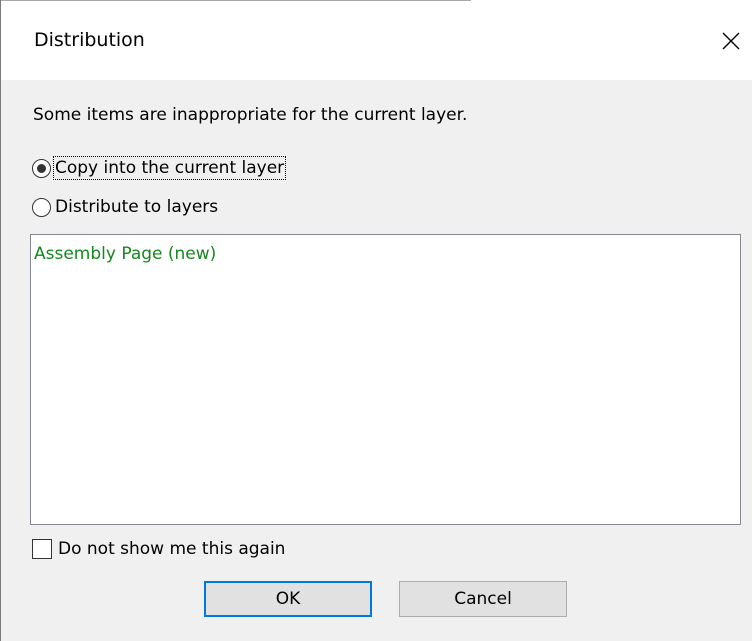 The height and width of the screenshot is (641, 752). What do you see at coordinates (41, 207) in the screenshot?
I see `radio-button-unselected` at bounding box center [41, 207].